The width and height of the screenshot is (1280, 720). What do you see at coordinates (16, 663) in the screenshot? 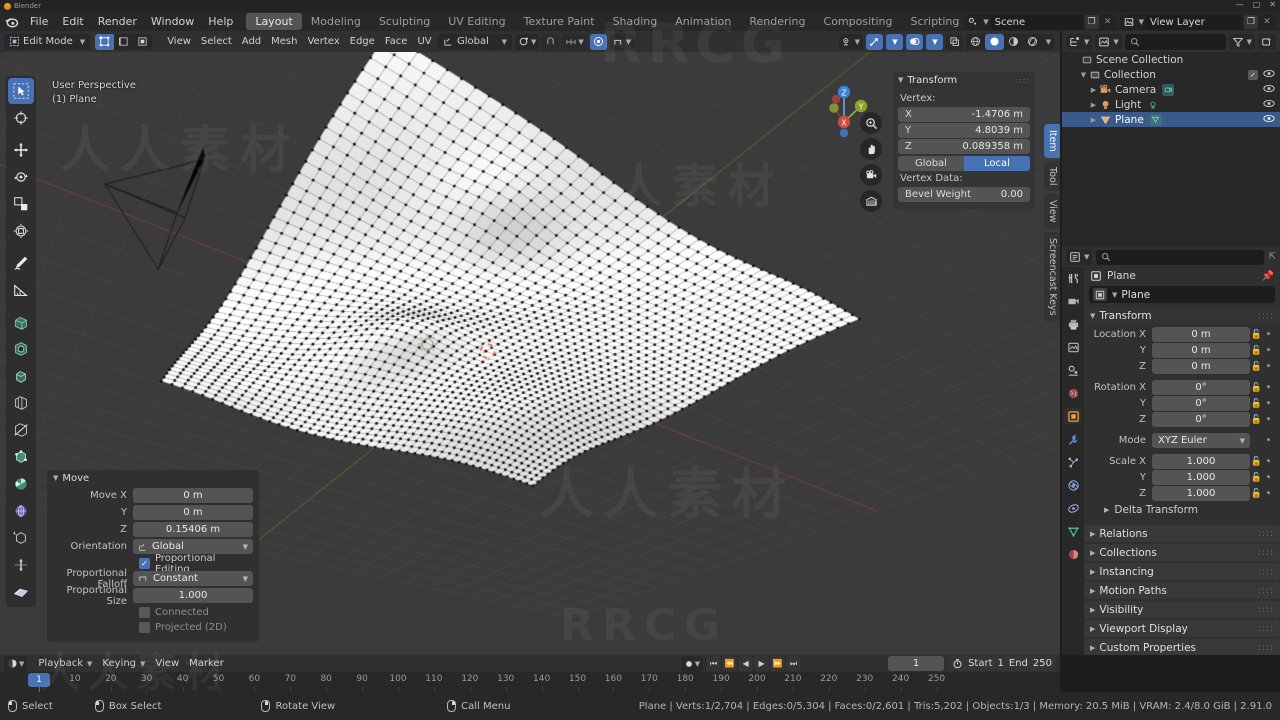
I see `editor-type-selector: ▼` at bounding box center [16, 663].